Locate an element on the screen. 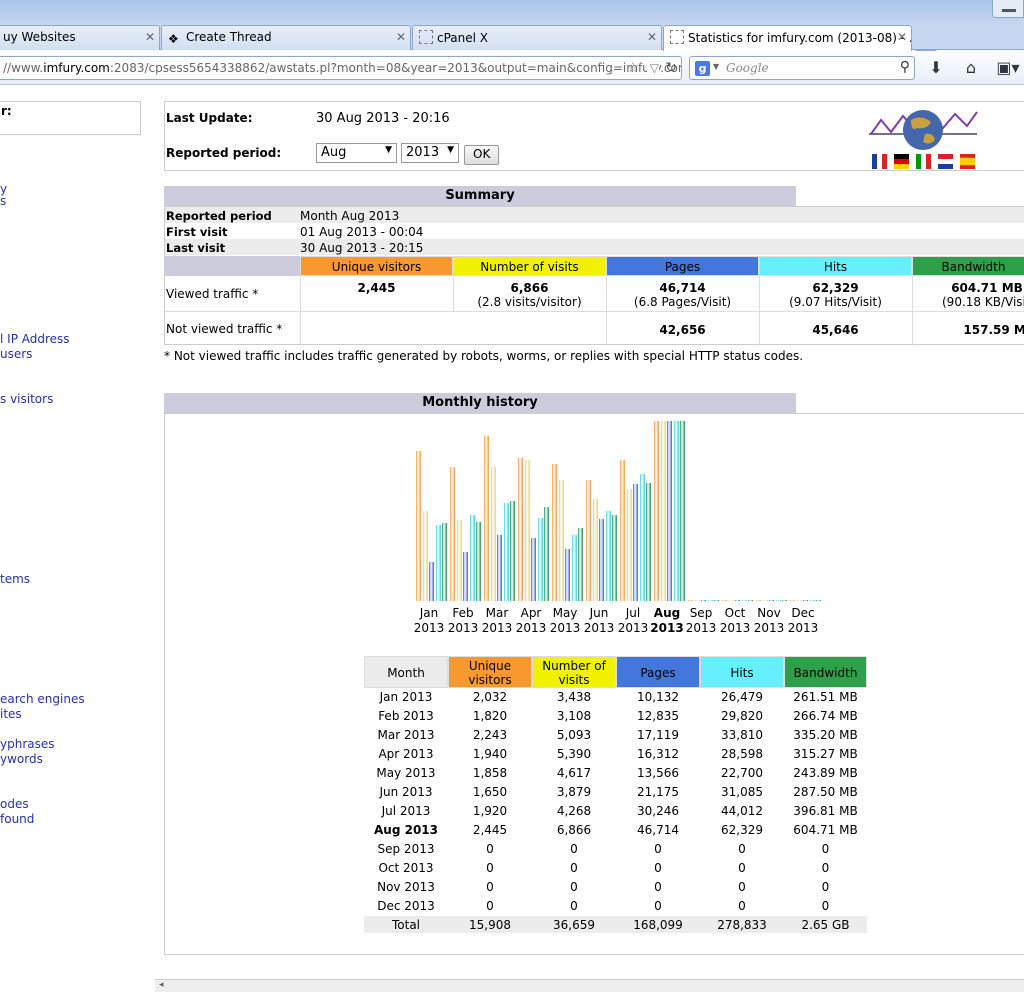  flag-france-icon is located at coordinates (879, 161).